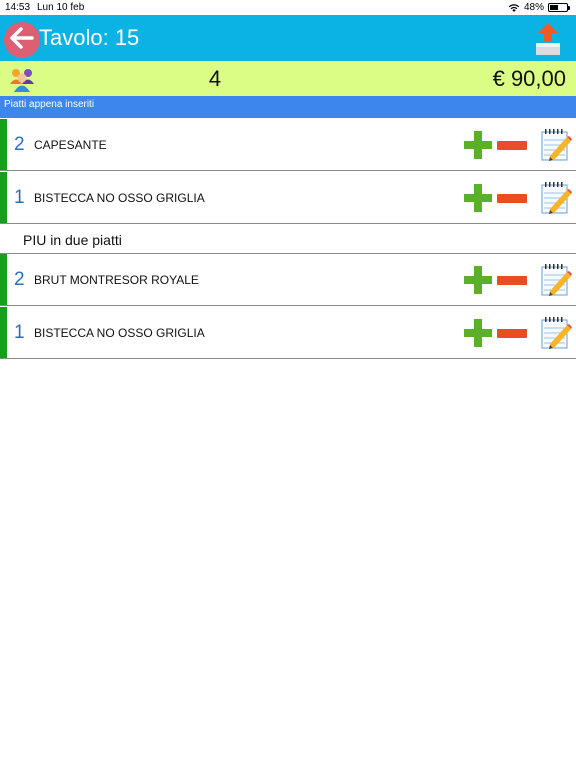 The height and width of the screenshot is (768, 576). I want to click on battery-percent: 48%, so click(533, 7).